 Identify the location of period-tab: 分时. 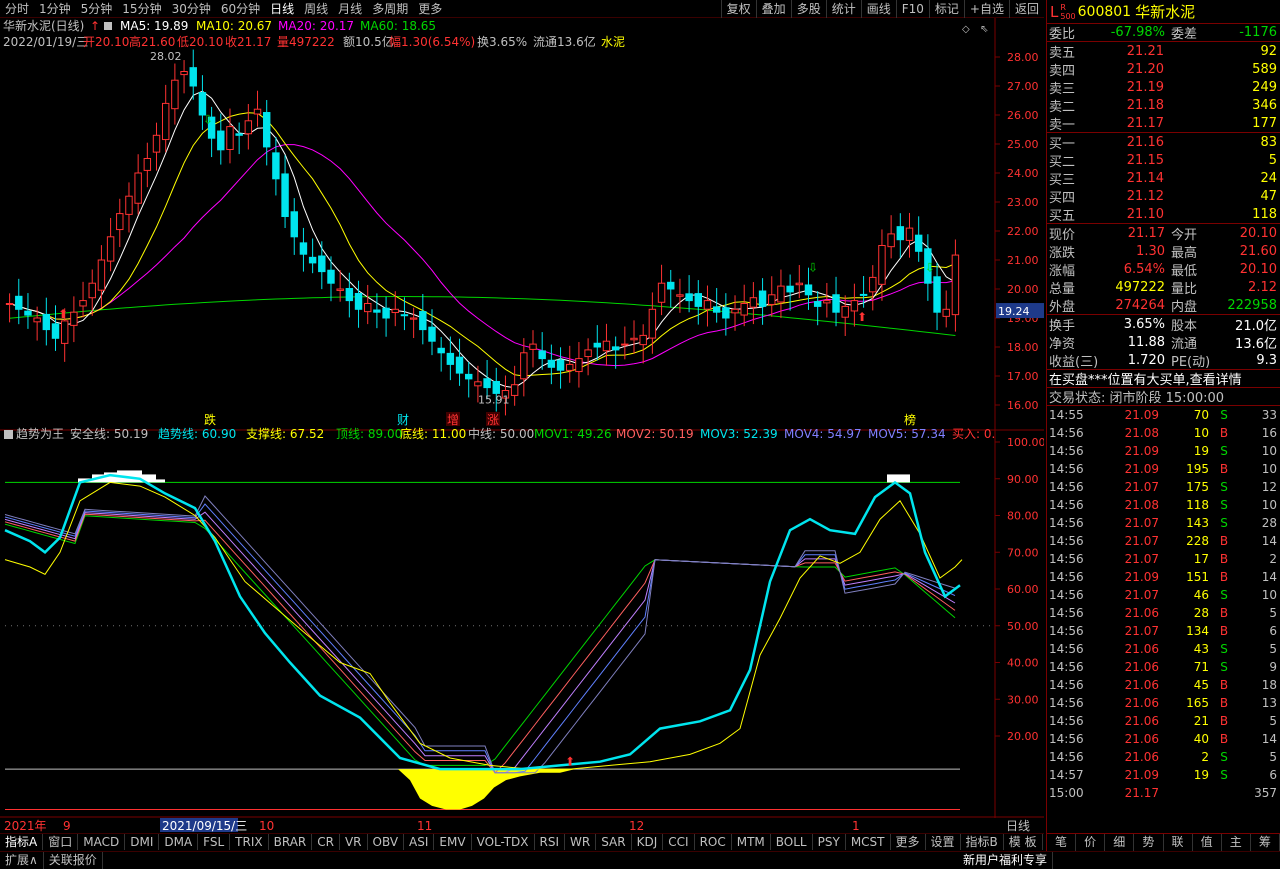
(17, 9).